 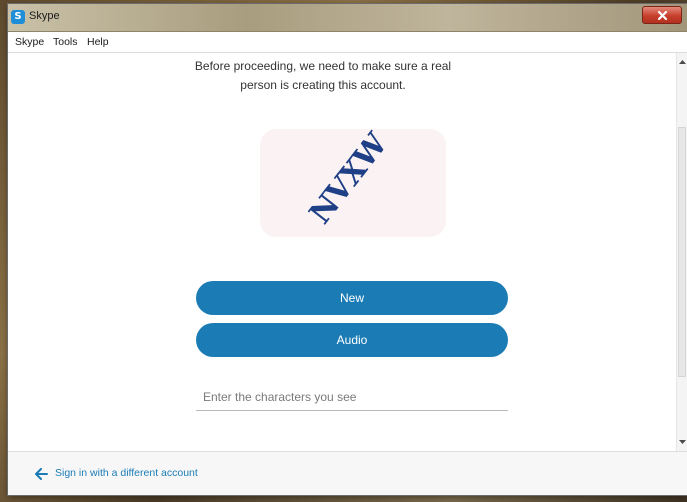 I want to click on arrow-left-icon, so click(x=41, y=474).